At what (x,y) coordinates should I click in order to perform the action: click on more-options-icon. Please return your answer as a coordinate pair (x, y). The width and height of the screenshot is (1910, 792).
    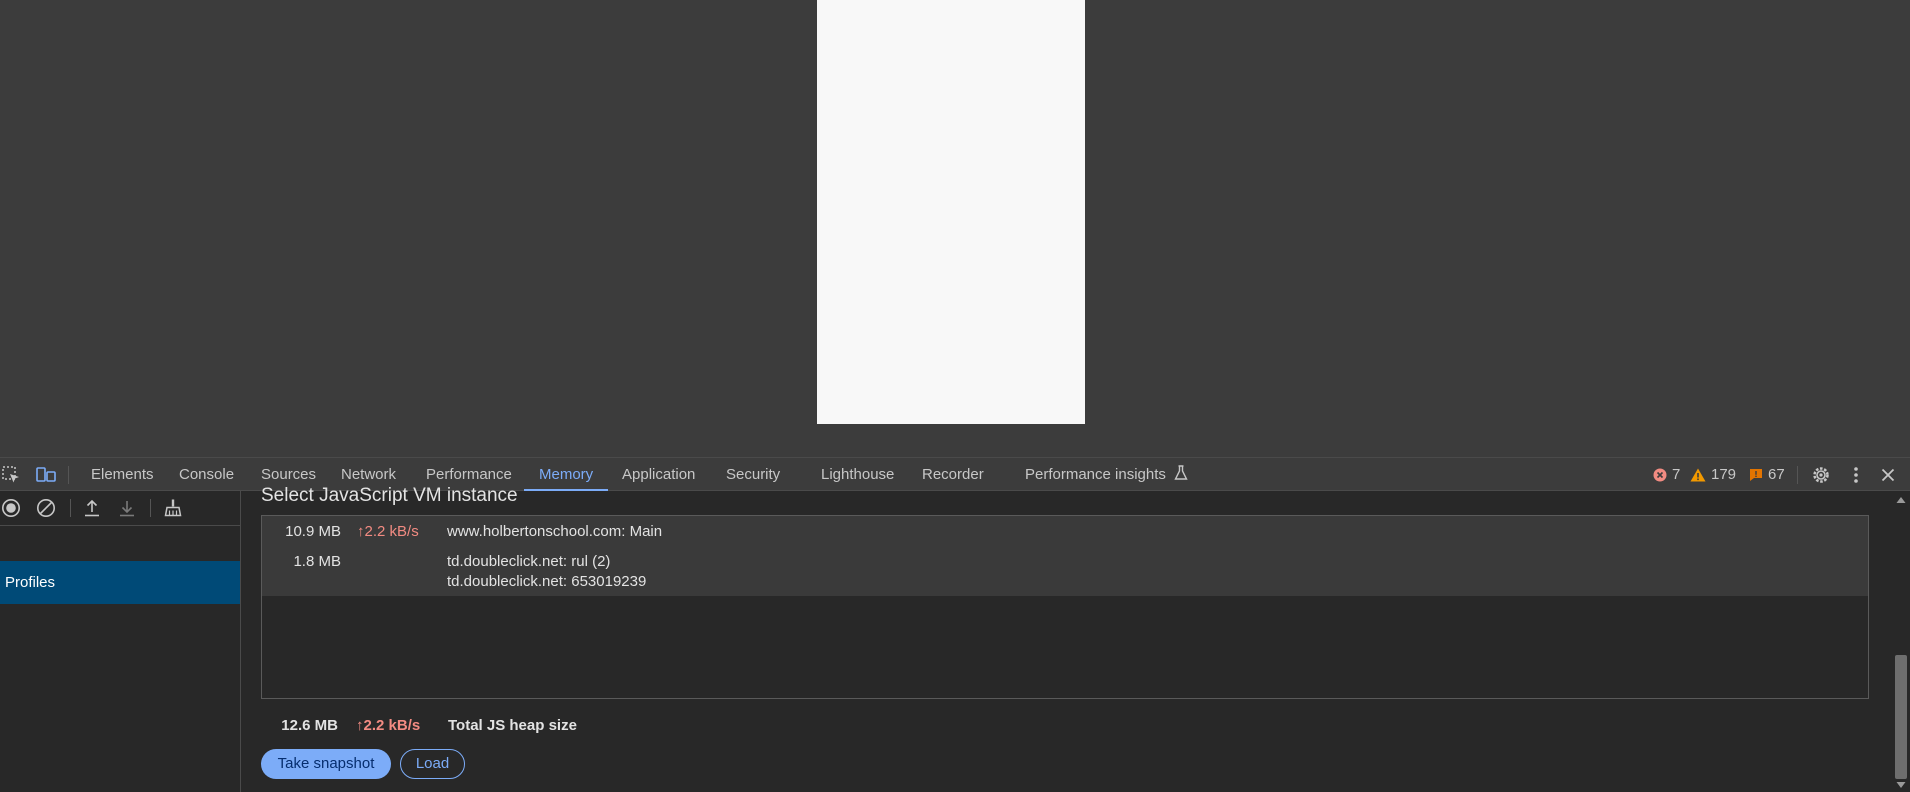
    Looking at the image, I should click on (1856, 475).